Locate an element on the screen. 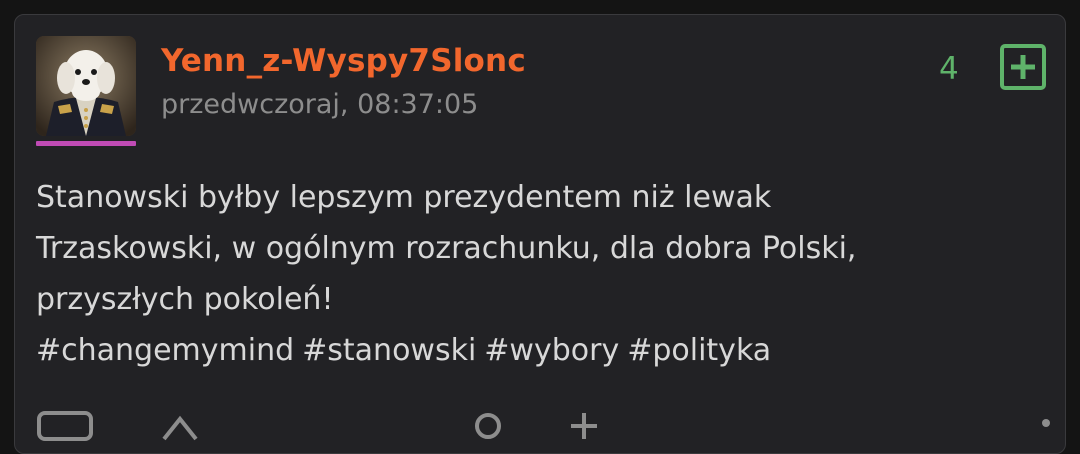  maltese-dog-avatar-icon is located at coordinates (86, 86).